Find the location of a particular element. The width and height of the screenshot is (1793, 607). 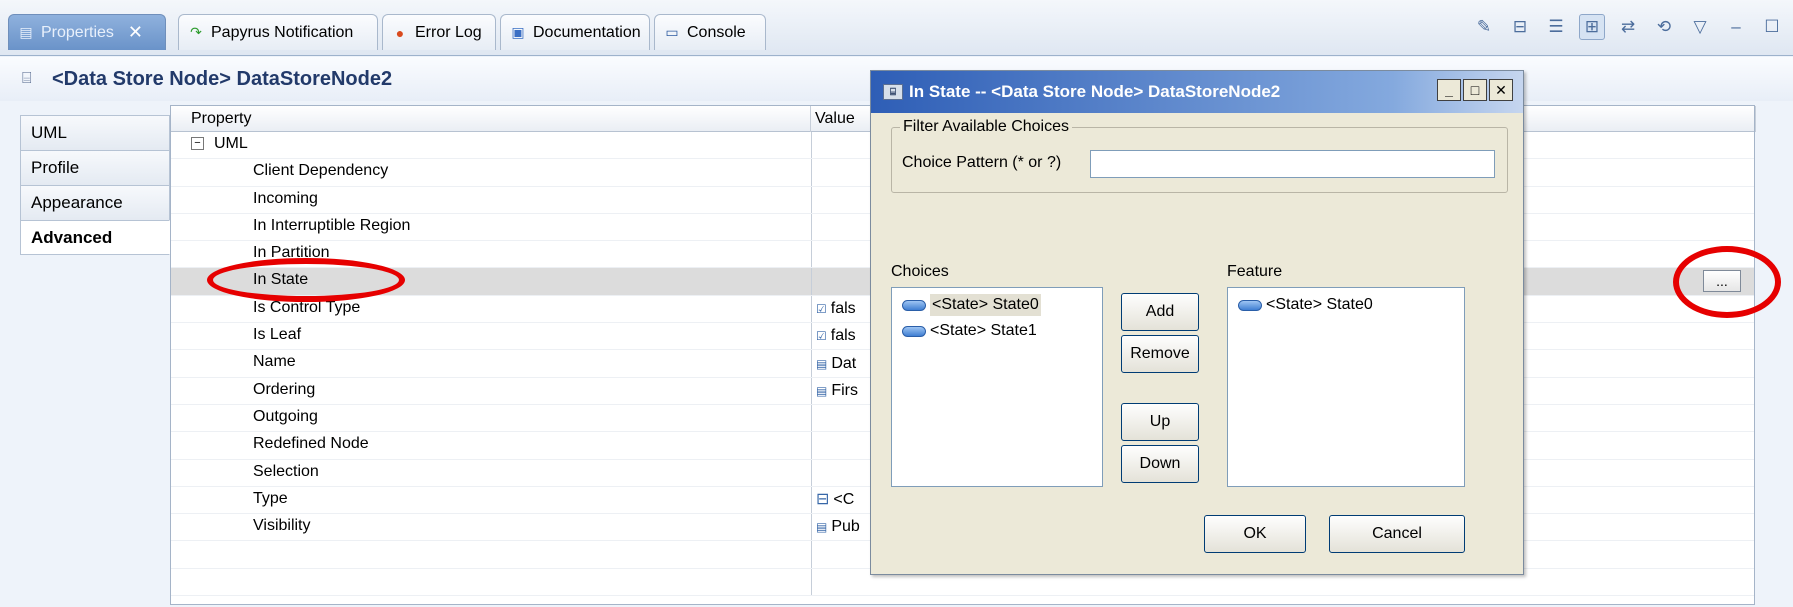

data-store-node-icon: ⌸ is located at coordinates (27, 78).